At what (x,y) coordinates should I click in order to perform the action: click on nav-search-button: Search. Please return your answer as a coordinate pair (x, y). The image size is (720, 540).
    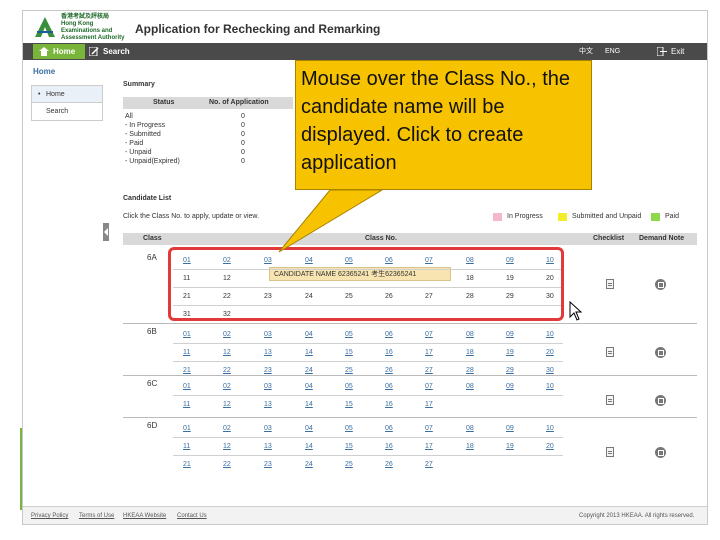
    Looking at the image, I should click on (109, 51).